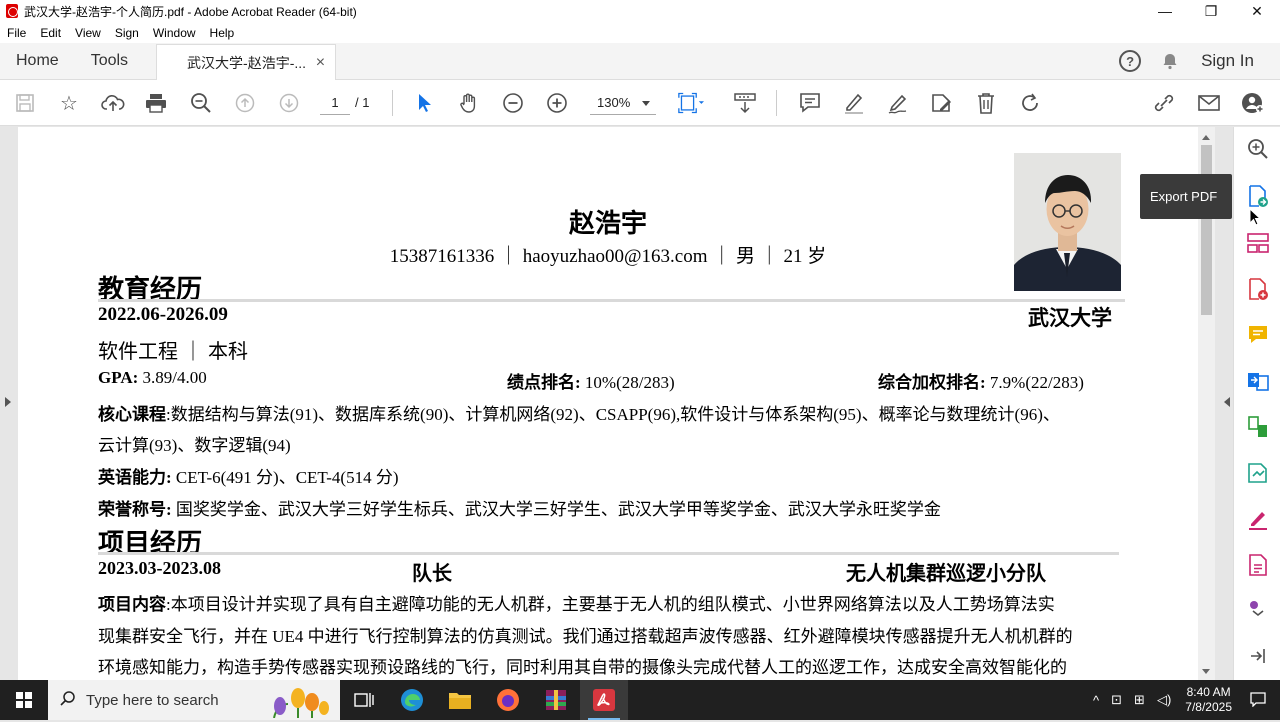  I want to click on comment-icon, so click(810, 103).